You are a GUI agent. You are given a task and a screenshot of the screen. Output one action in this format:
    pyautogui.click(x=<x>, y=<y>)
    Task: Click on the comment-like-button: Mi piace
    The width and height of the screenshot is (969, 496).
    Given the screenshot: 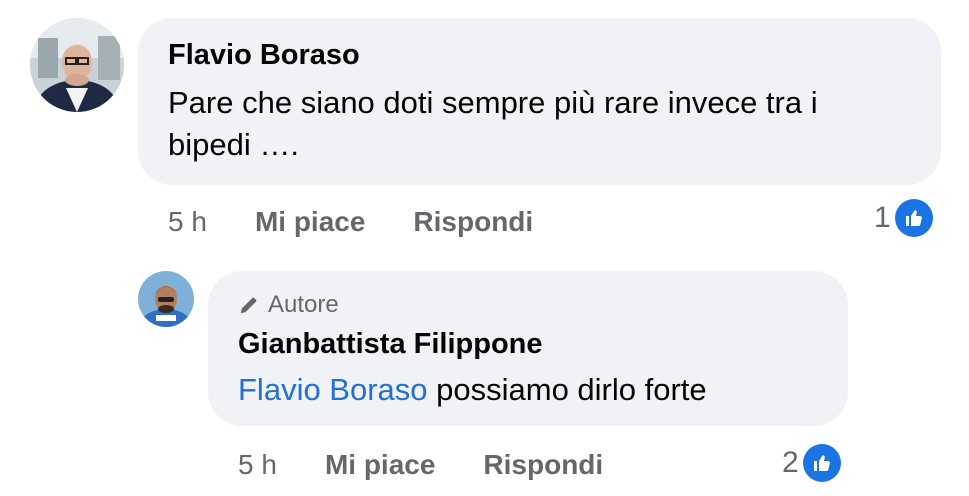 What is the action you would take?
    pyautogui.click(x=310, y=222)
    